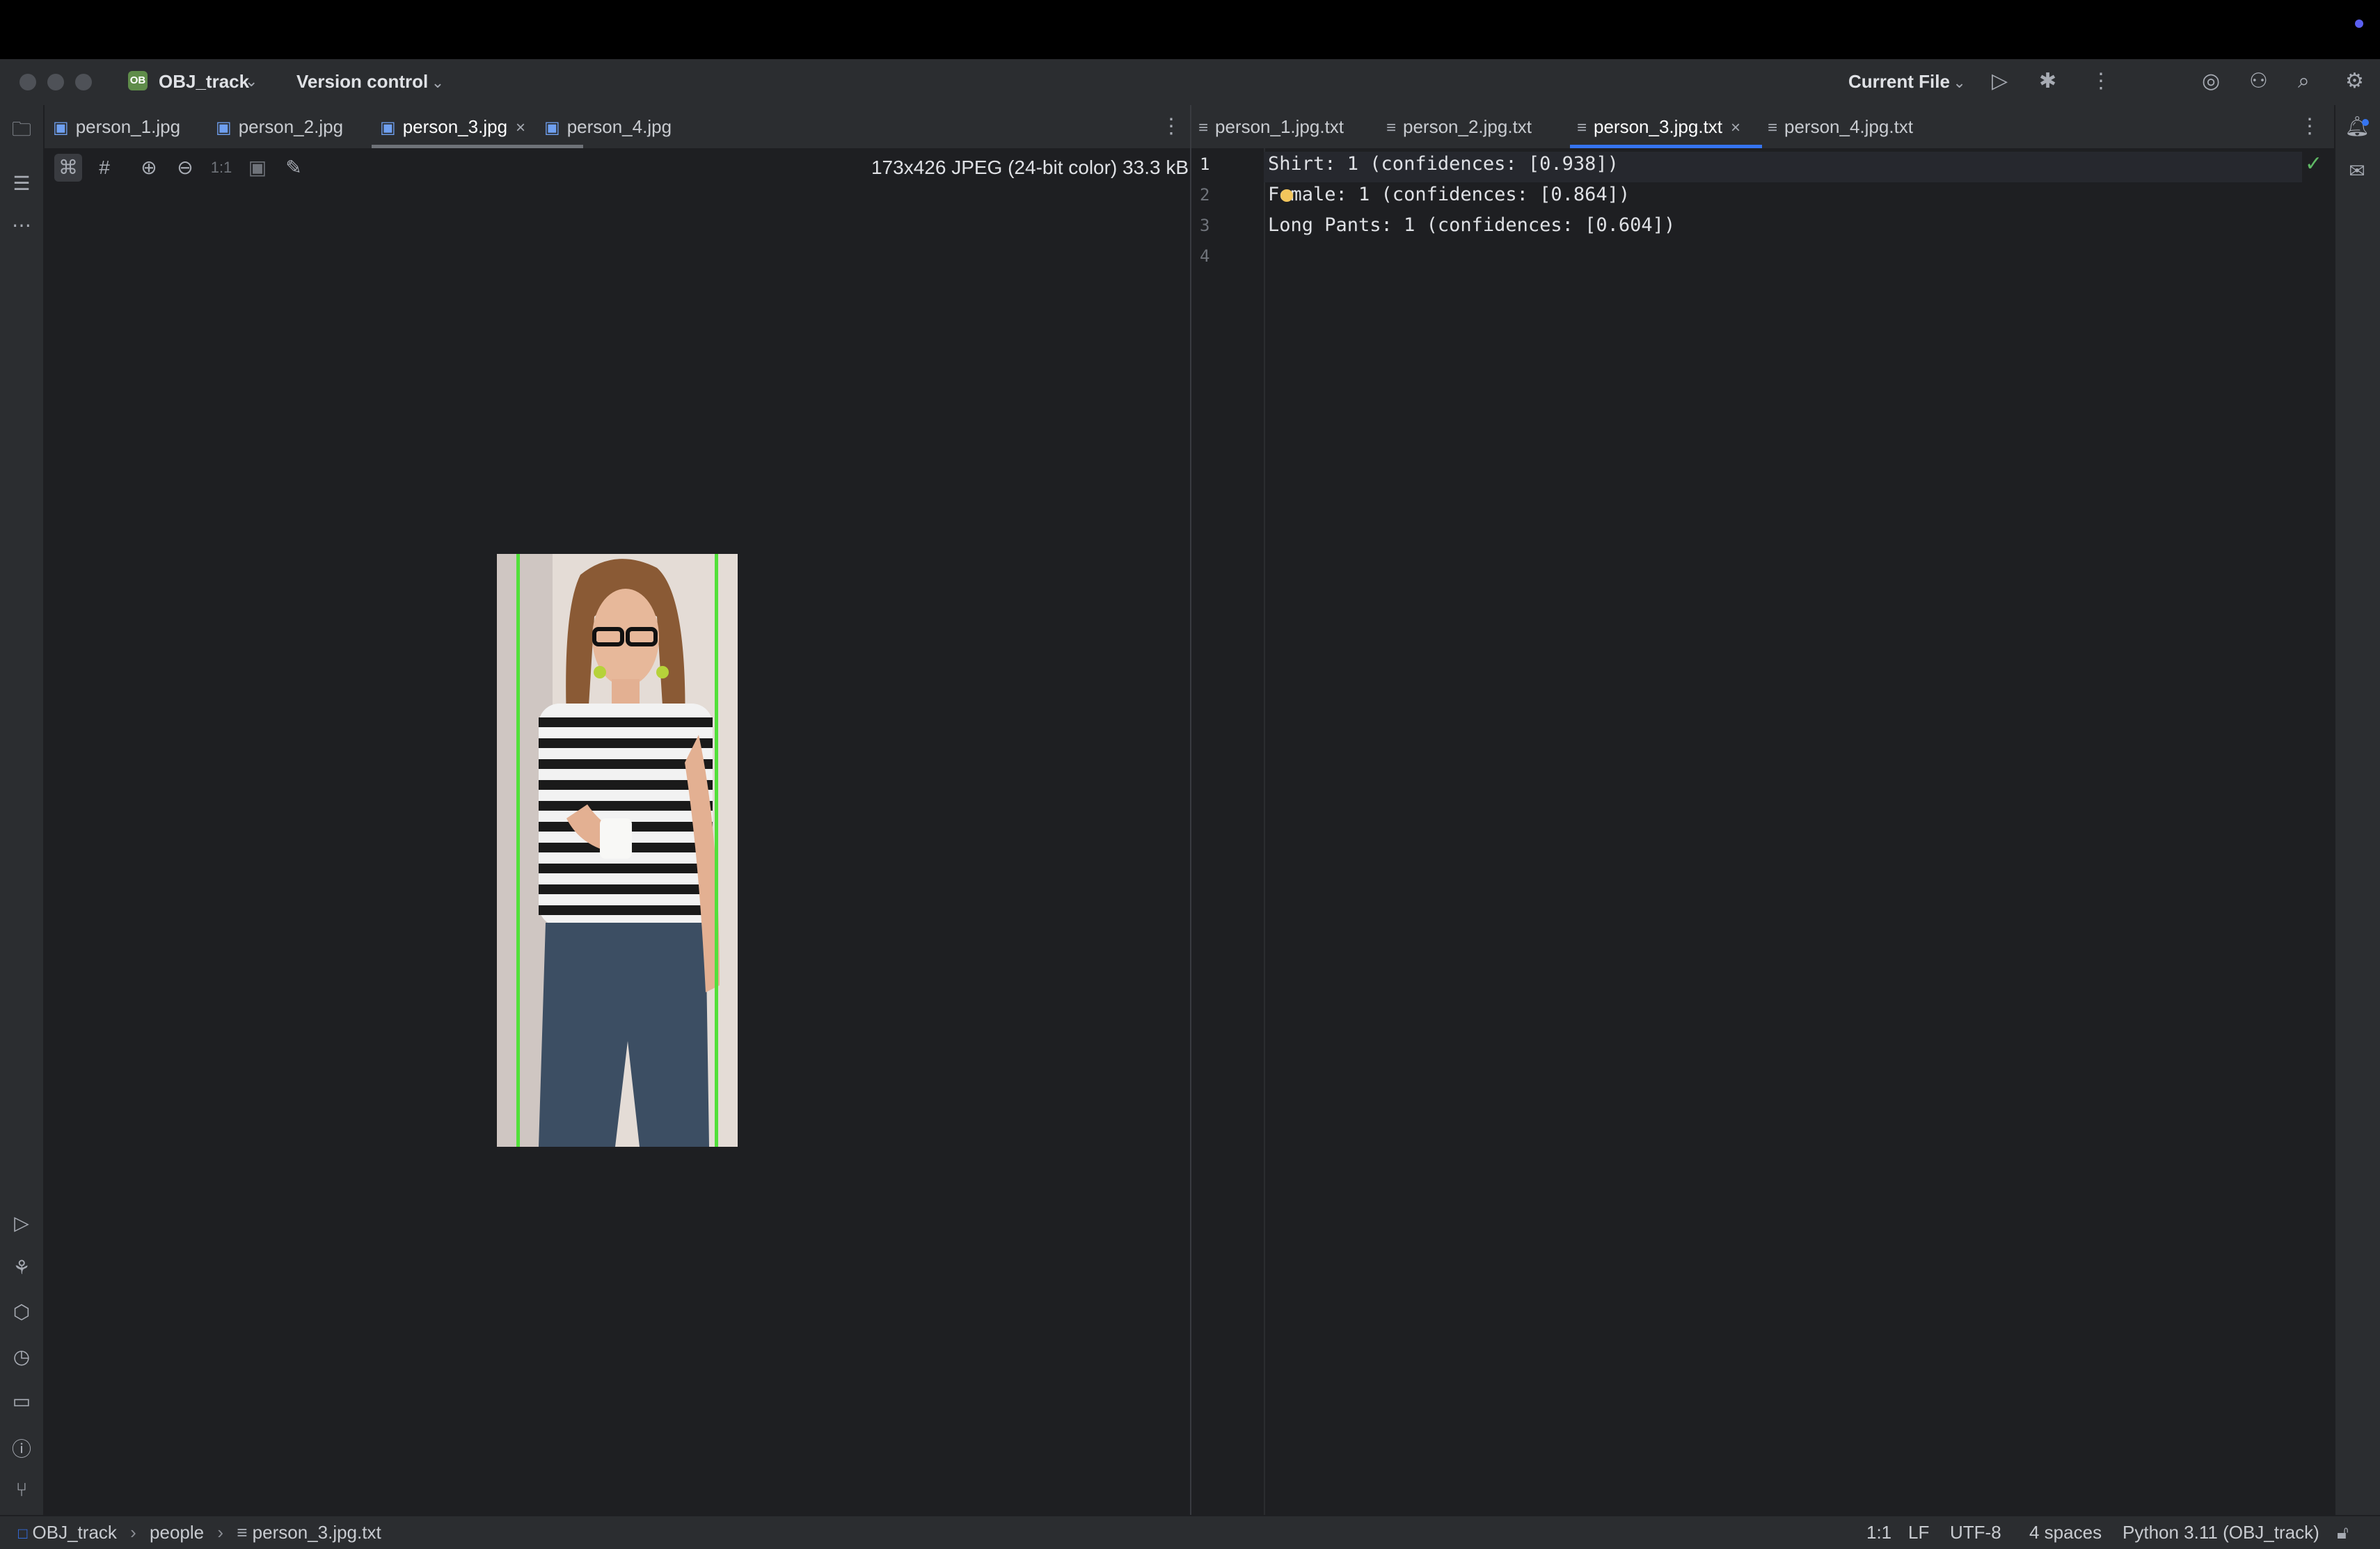  What do you see at coordinates (128, 126) in the screenshot?
I see `tab-label: person_1.jpg` at bounding box center [128, 126].